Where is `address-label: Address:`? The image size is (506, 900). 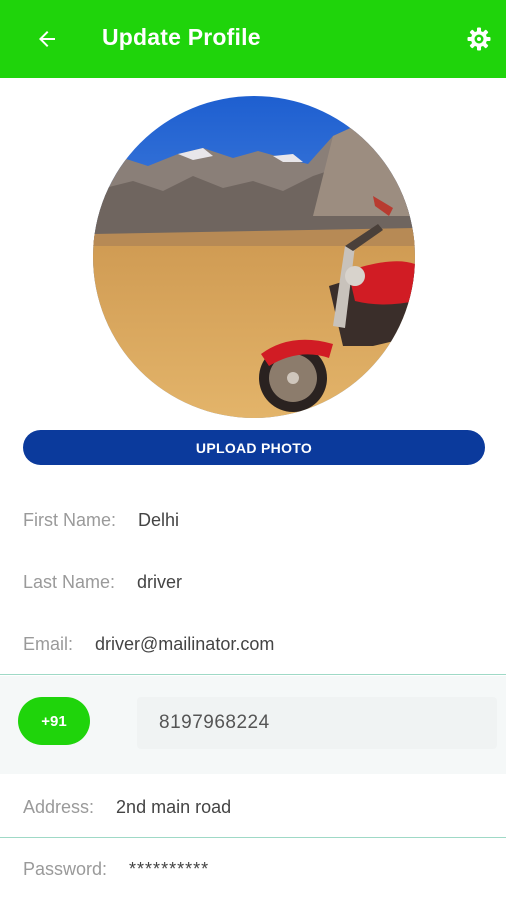
address-label: Address: is located at coordinates (59, 806).